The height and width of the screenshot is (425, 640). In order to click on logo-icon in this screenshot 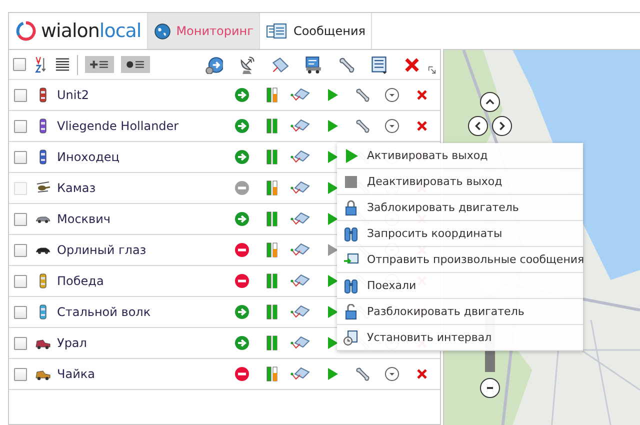, I will do `click(26, 31)`.